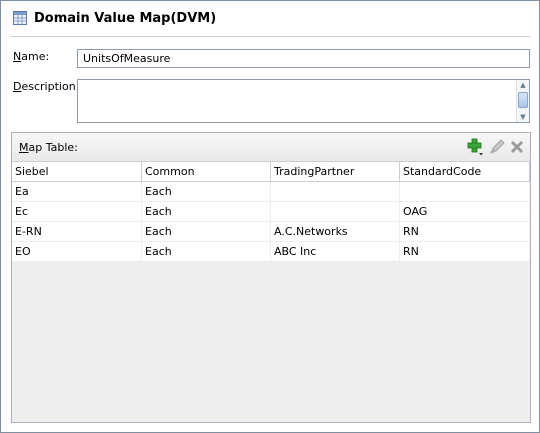 The height and width of the screenshot is (433, 540). I want to click on table-cell: OAG, so click(465, 212).